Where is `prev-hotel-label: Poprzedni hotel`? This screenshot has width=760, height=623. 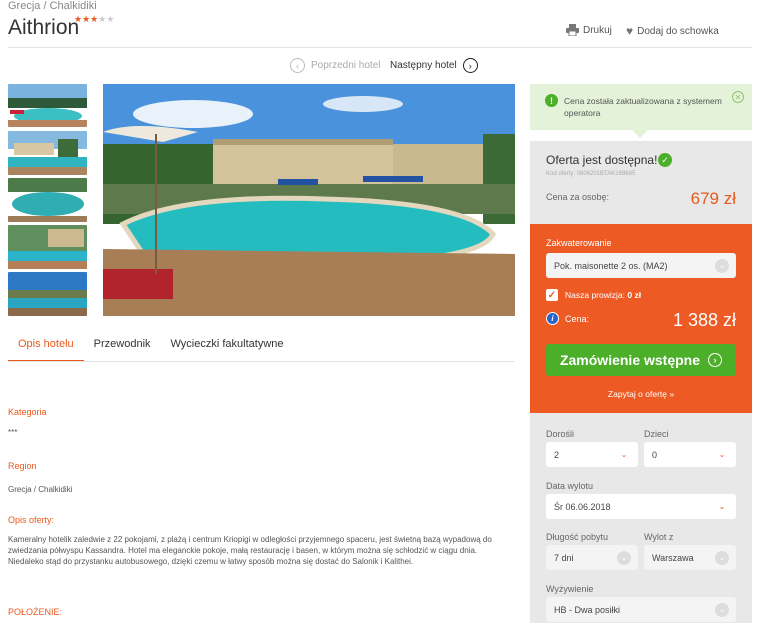 prev-hotel-label: Poprzedni hotel is located at coordinates (346, 65).